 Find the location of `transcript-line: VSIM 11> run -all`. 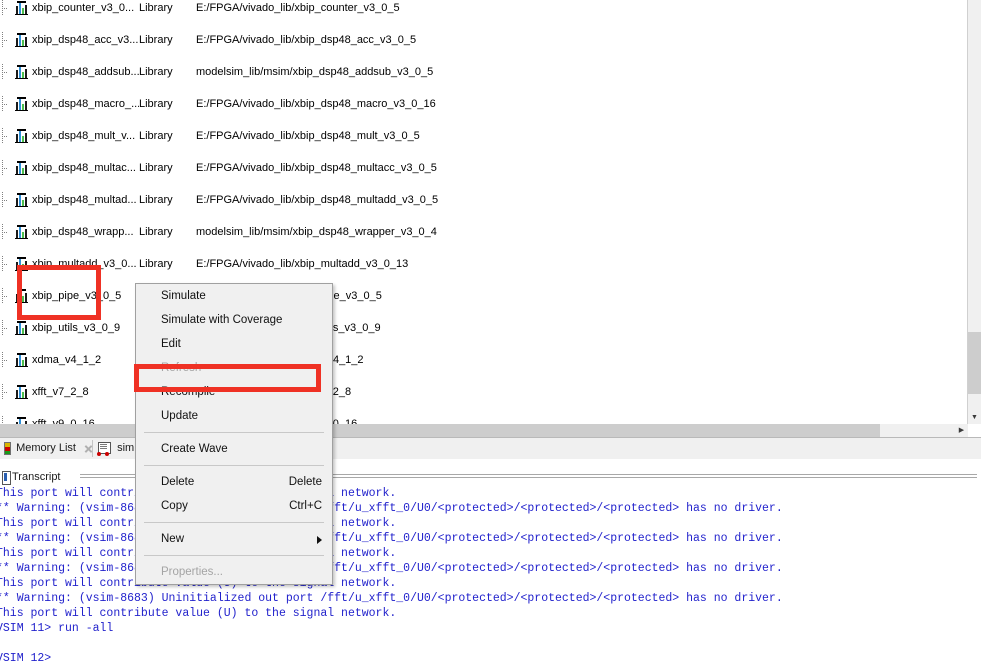

transcript-line: VSIM 11> run -all is located at coordinates (57, 628).